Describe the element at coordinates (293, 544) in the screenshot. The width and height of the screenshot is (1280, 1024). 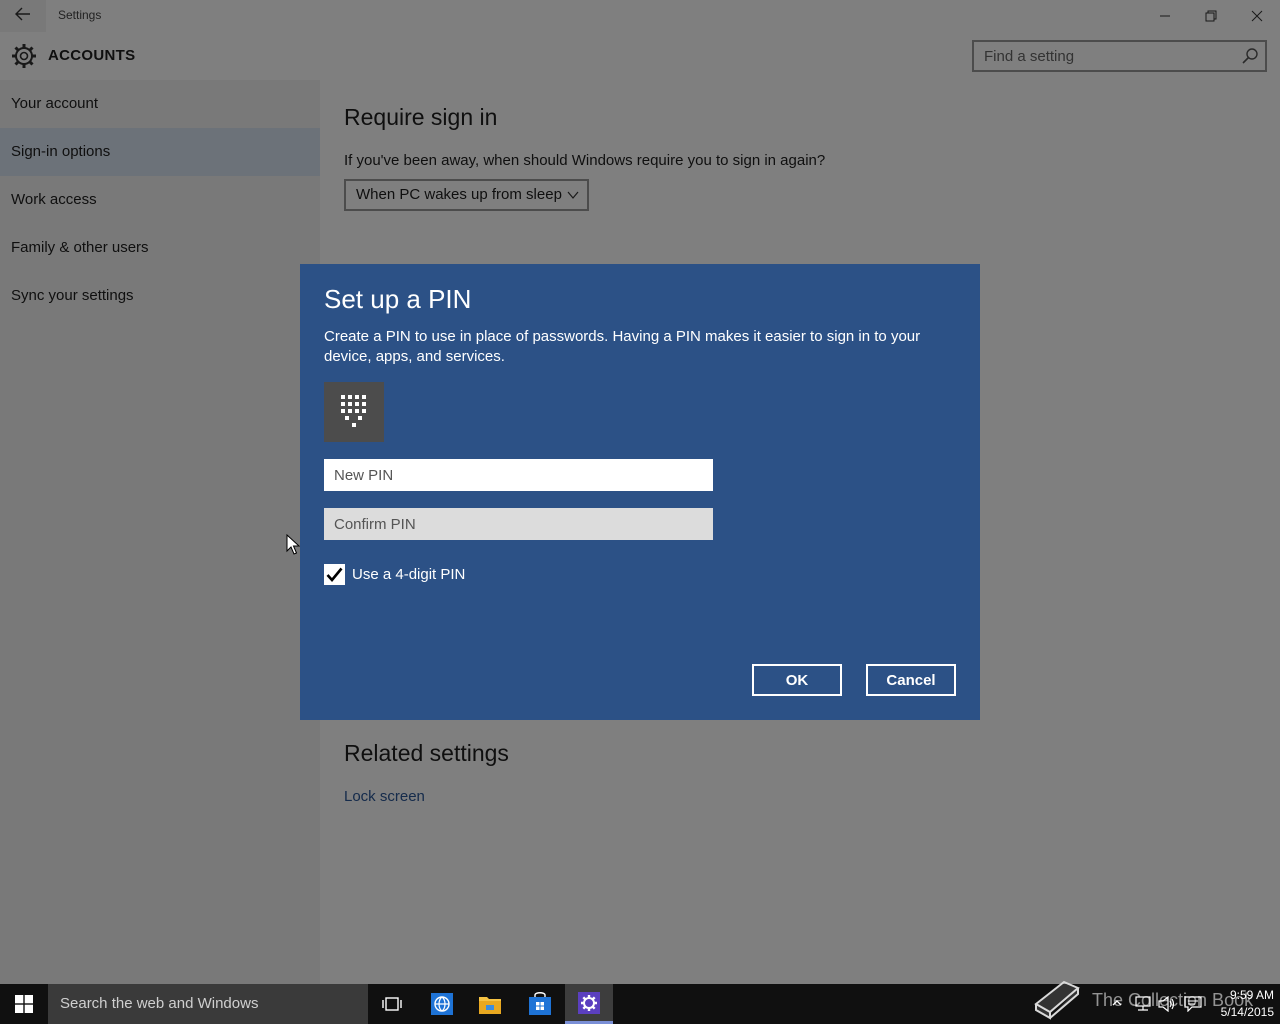
I see `mouse-cursor-icon` at that location.